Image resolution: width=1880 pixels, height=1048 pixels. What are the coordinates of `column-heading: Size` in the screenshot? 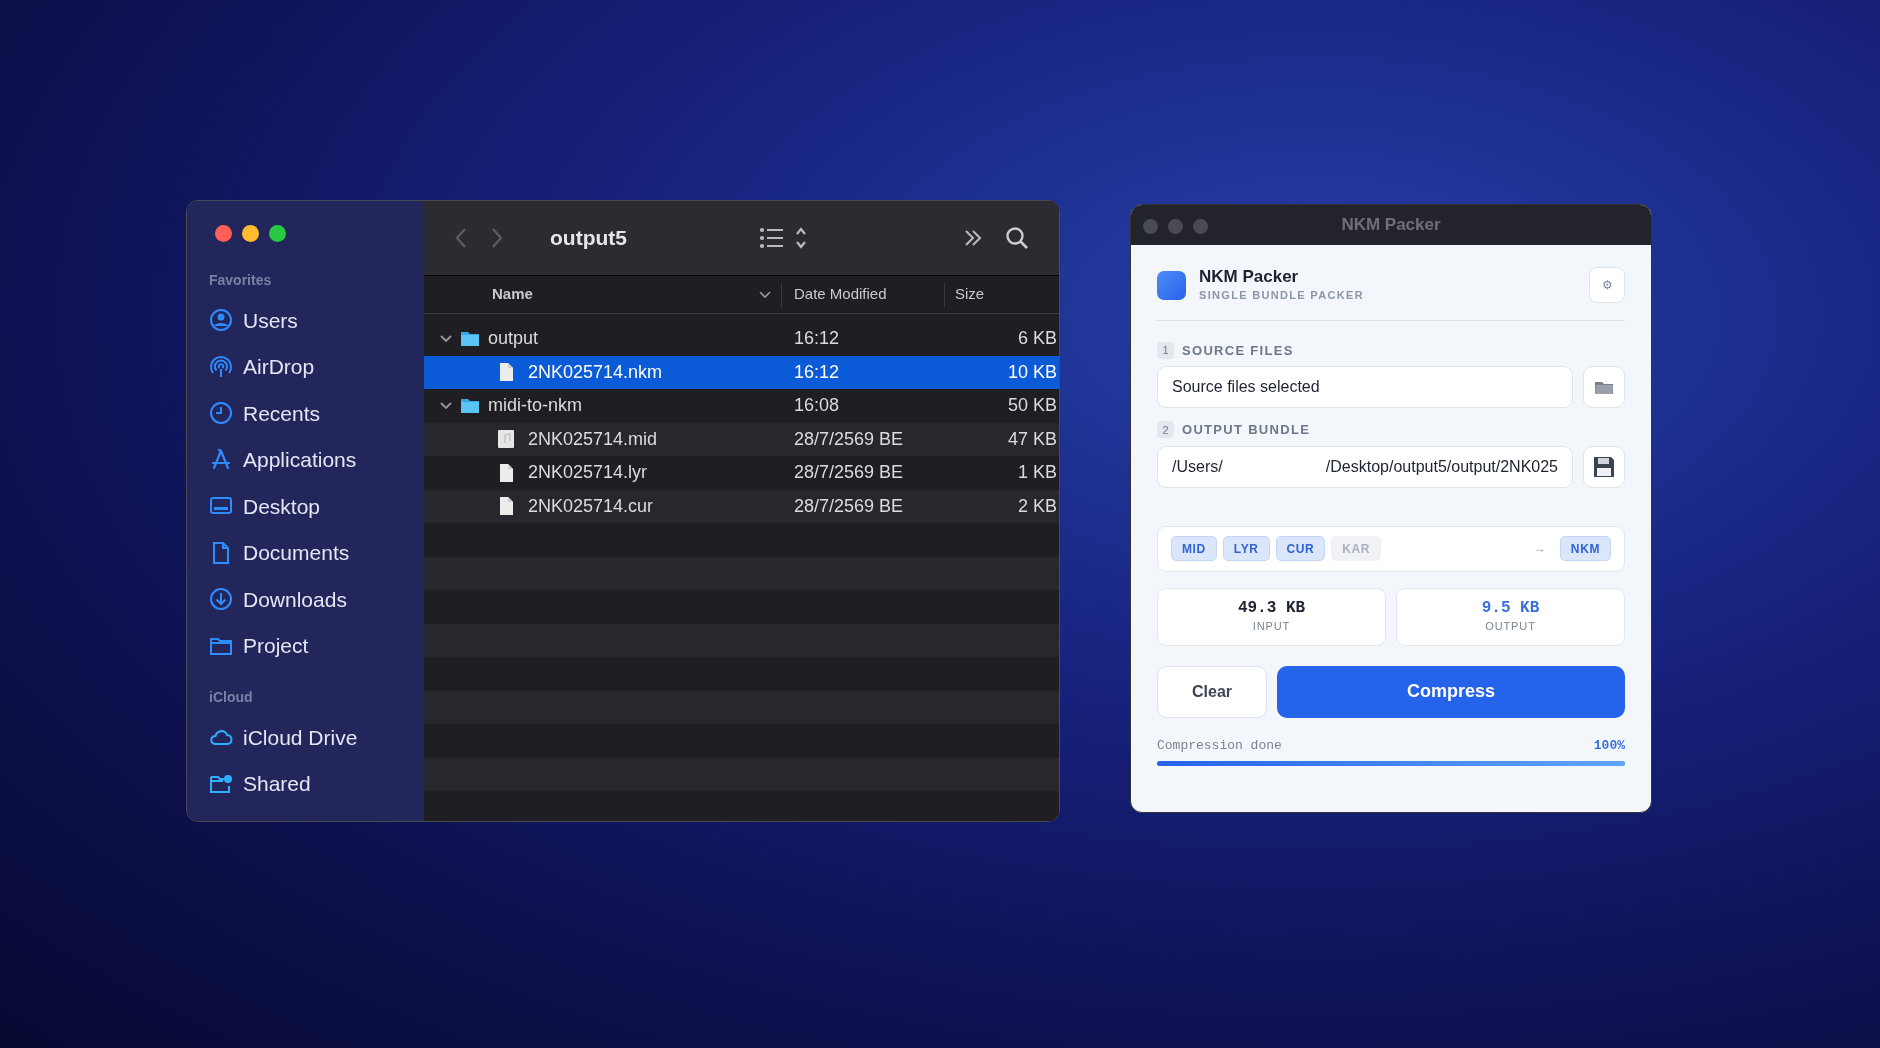 It's located at (970, 294).